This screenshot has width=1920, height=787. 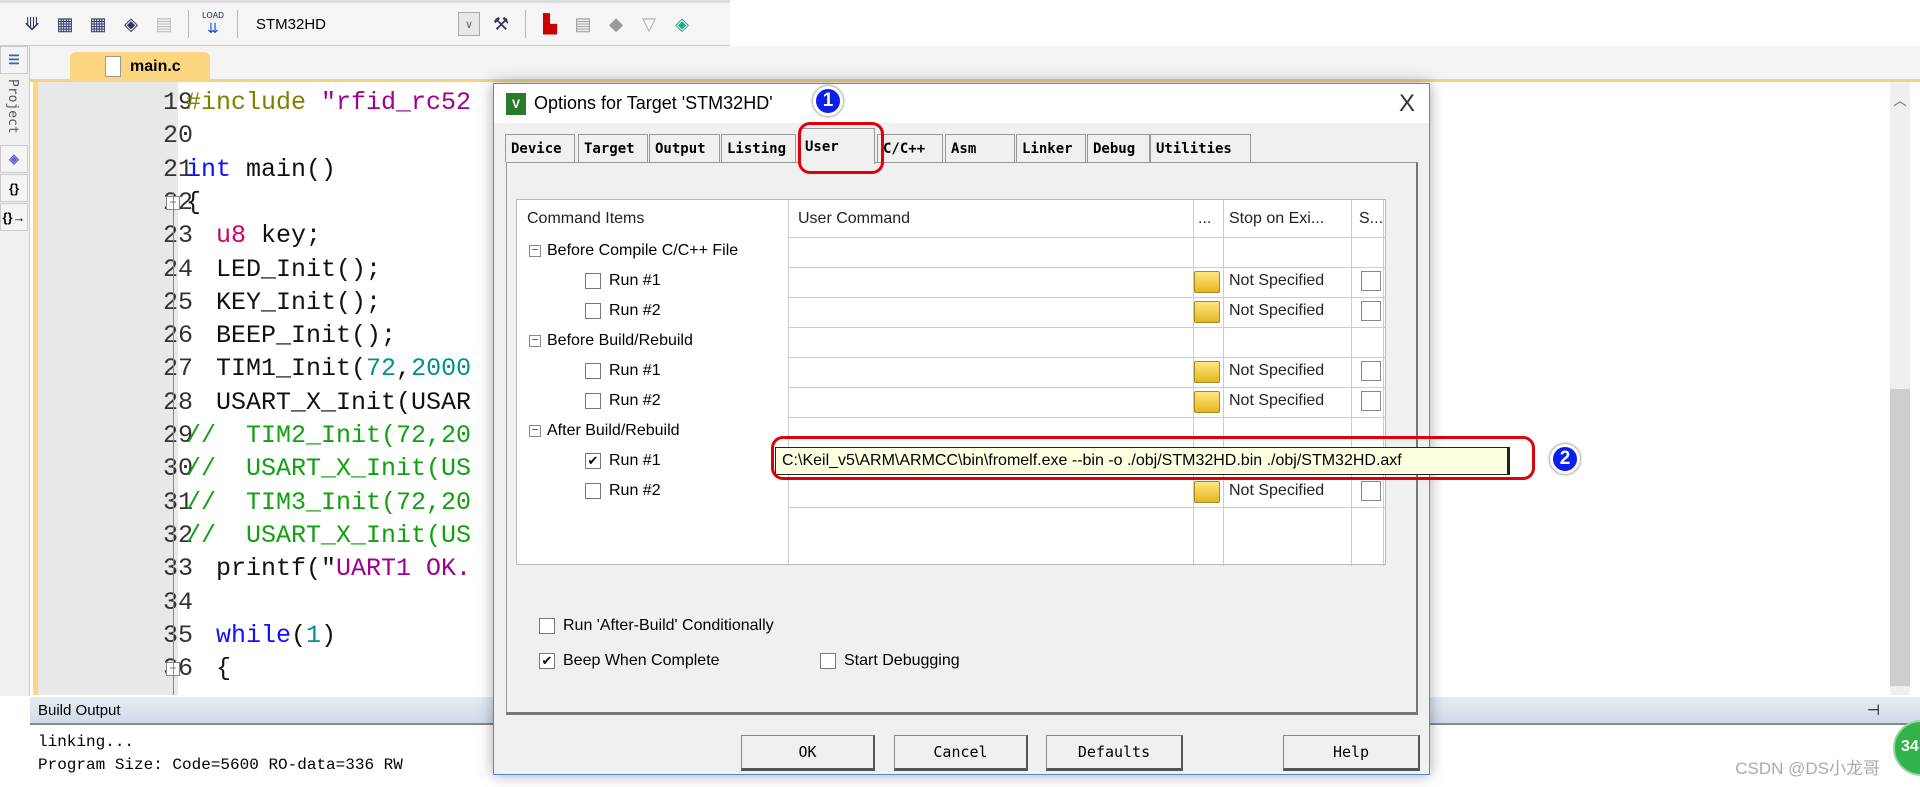 What do you see at coordinates (1900, 99) in the screenshot?
I see `scroll-up-icon: ︿` at bounding box center [1900, 99].